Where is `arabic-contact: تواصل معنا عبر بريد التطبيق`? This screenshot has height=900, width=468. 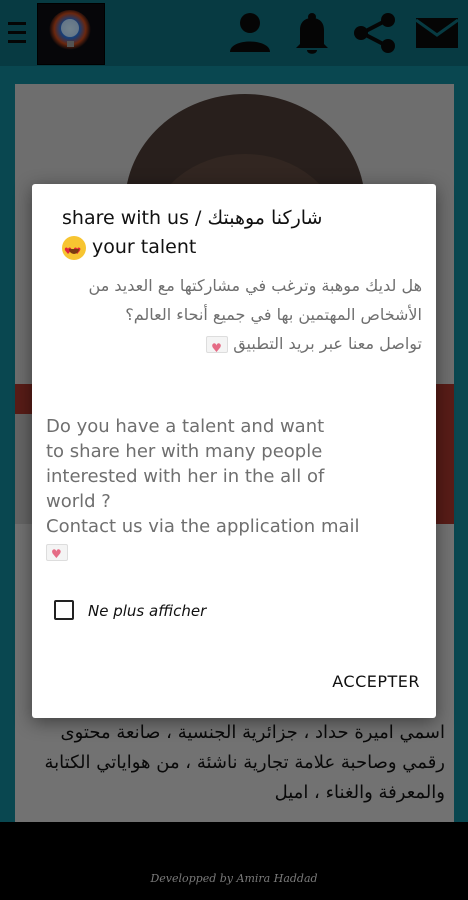 arabic-contact: تواصل معنا عبر بريد التطبيق is located at coordinates (327, 343).